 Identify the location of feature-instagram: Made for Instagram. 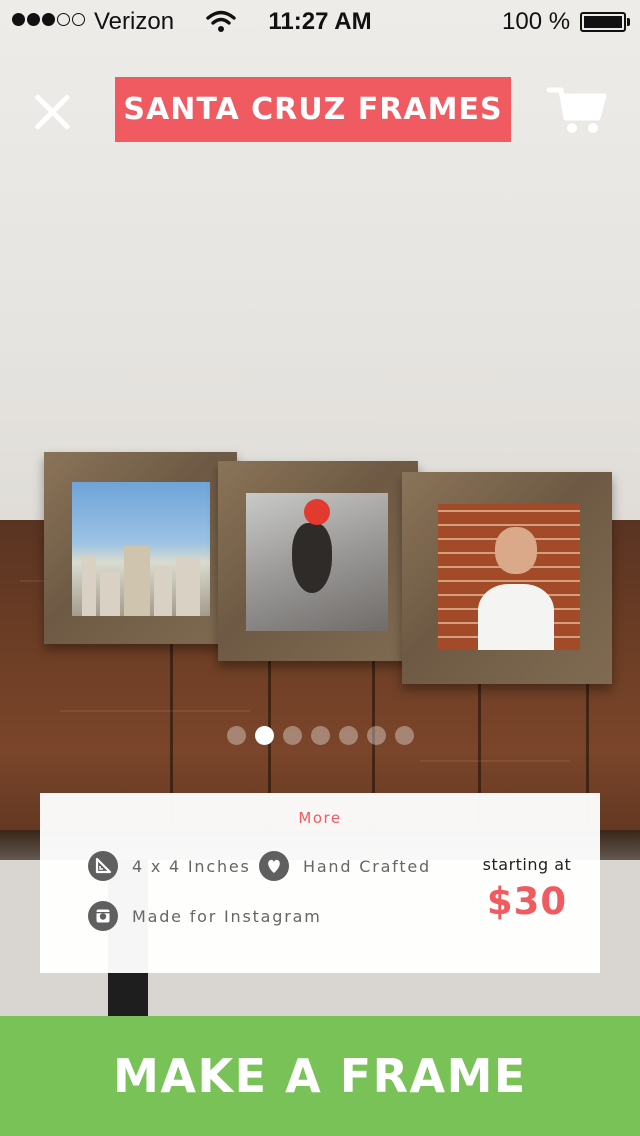
(205, 916).